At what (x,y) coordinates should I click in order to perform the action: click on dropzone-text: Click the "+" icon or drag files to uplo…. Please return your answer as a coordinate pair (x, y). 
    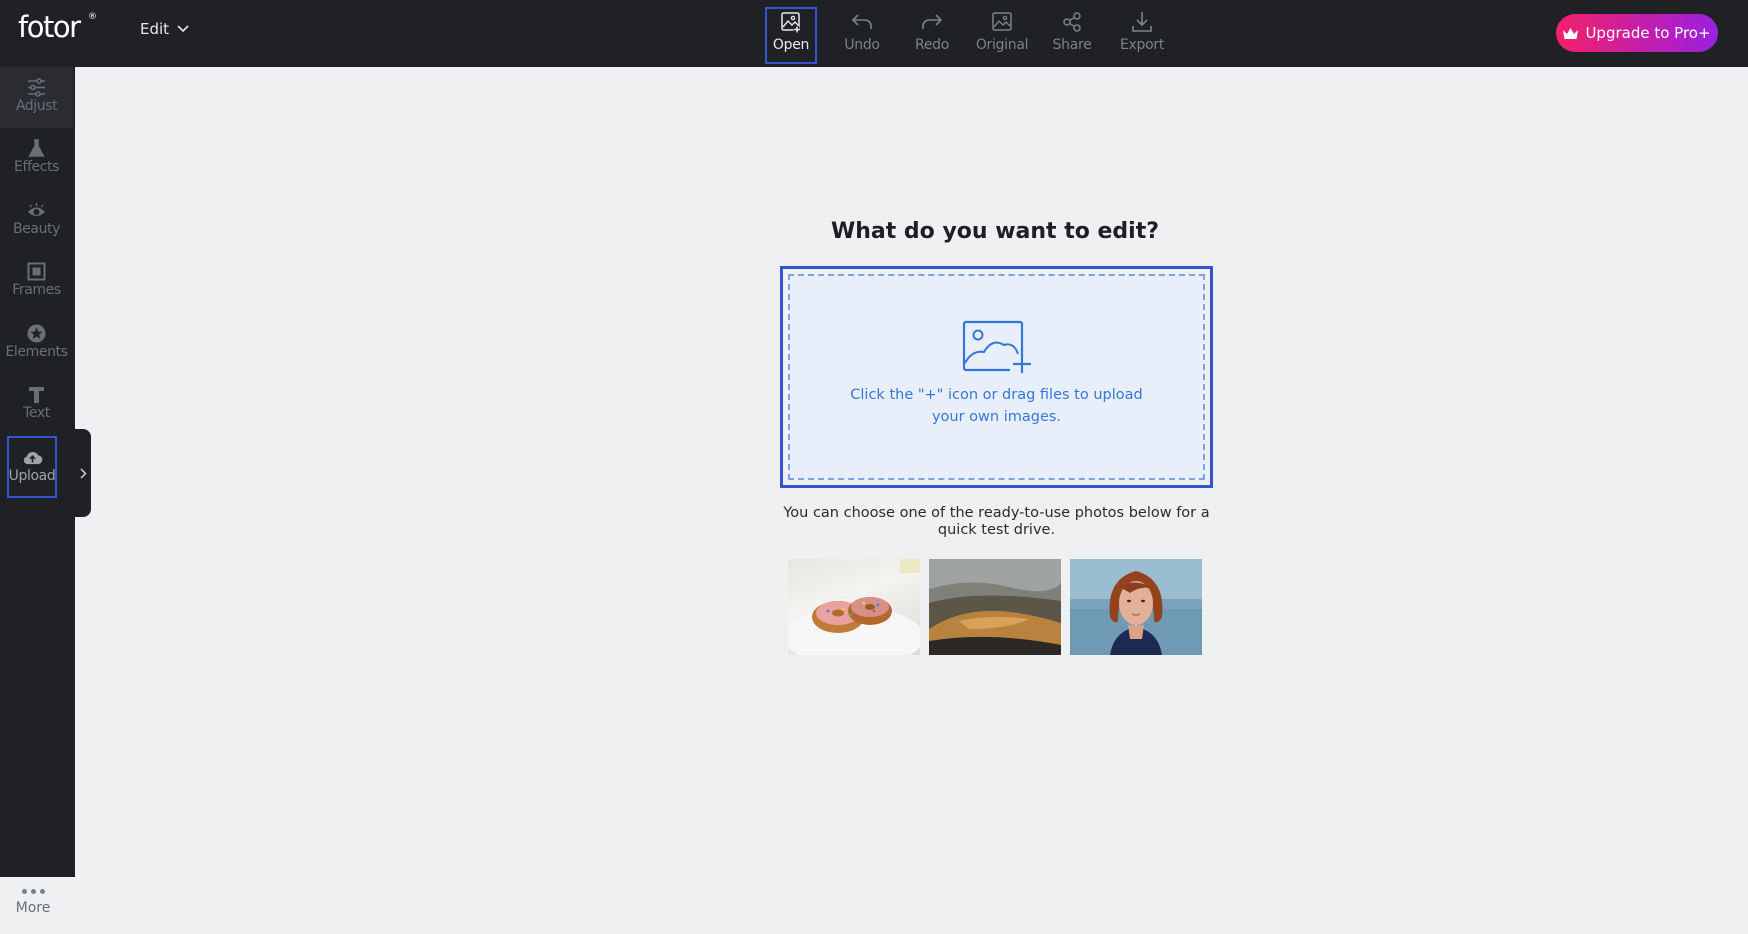
    Looking at the image, I should click on (996, 406).